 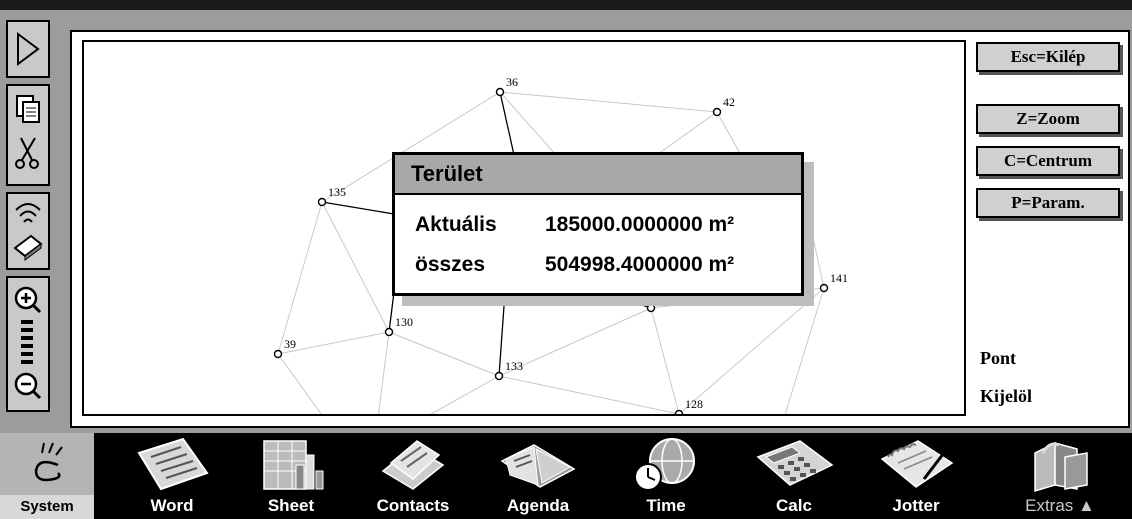 I want to click on point-label: 36, so click(x=512, y=82).